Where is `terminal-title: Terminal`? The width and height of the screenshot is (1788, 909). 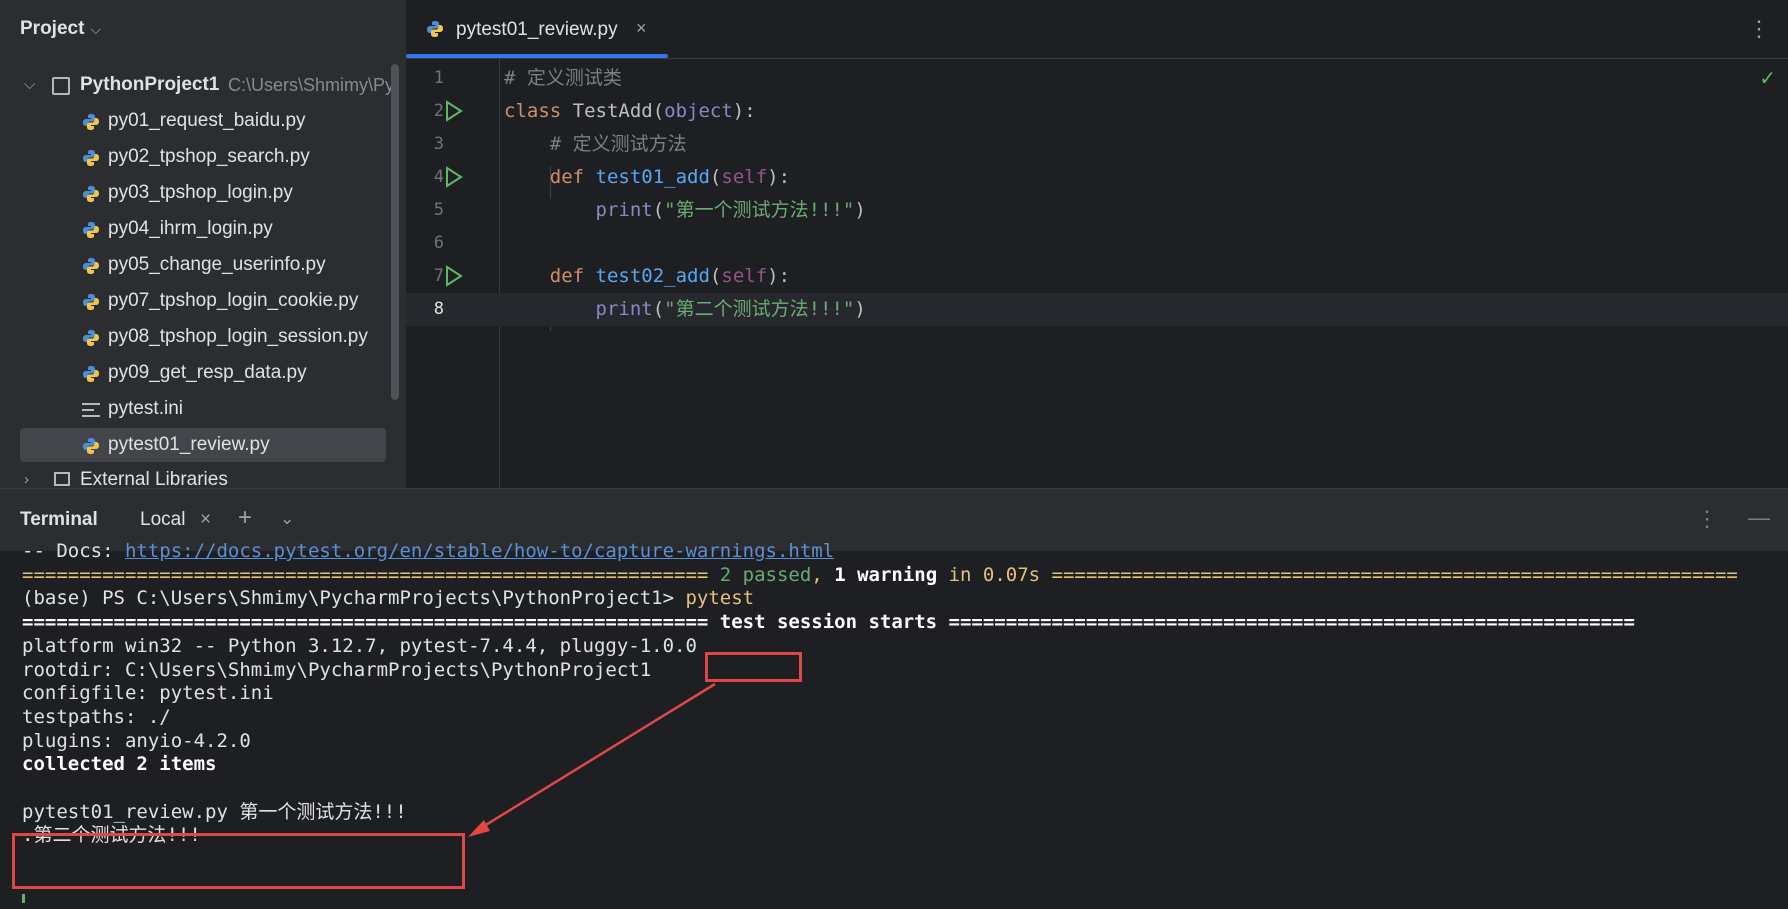
terminal-title: Terminal is located at coordinates (59, 519).